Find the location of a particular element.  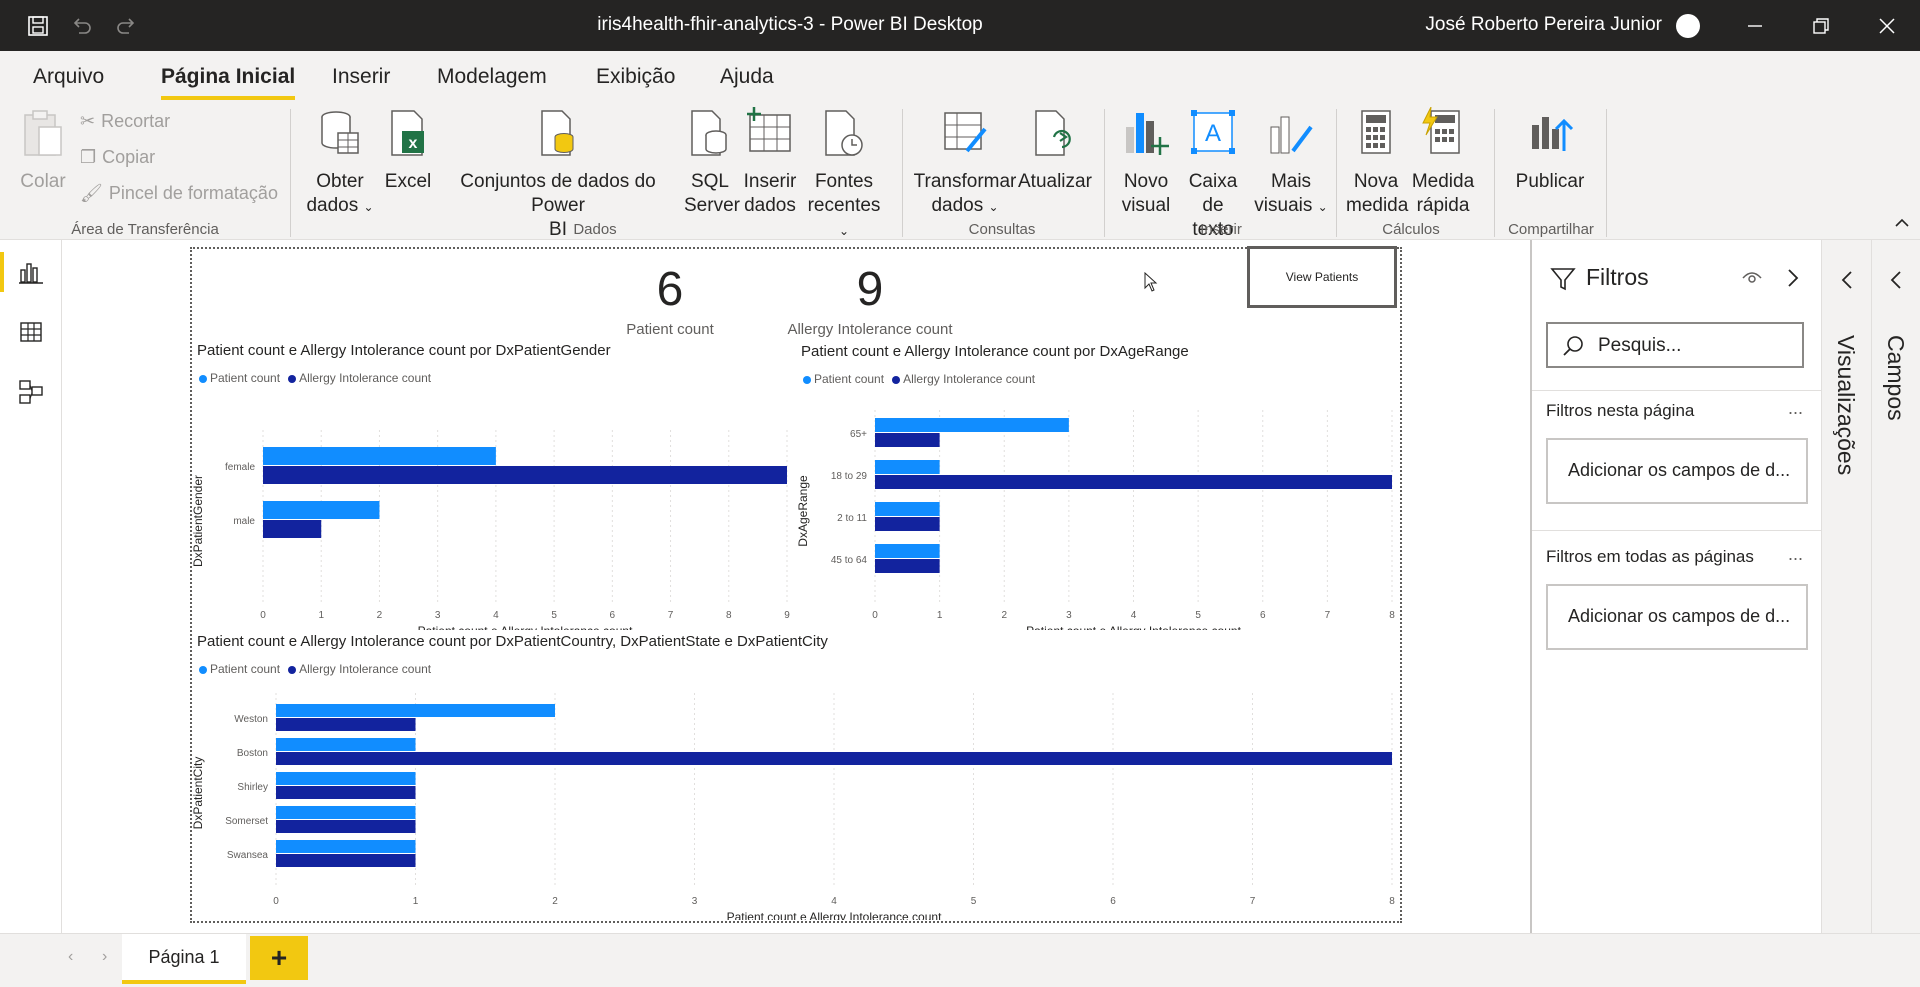

publish-button: Publicar is located at coordinates (1550, 150).